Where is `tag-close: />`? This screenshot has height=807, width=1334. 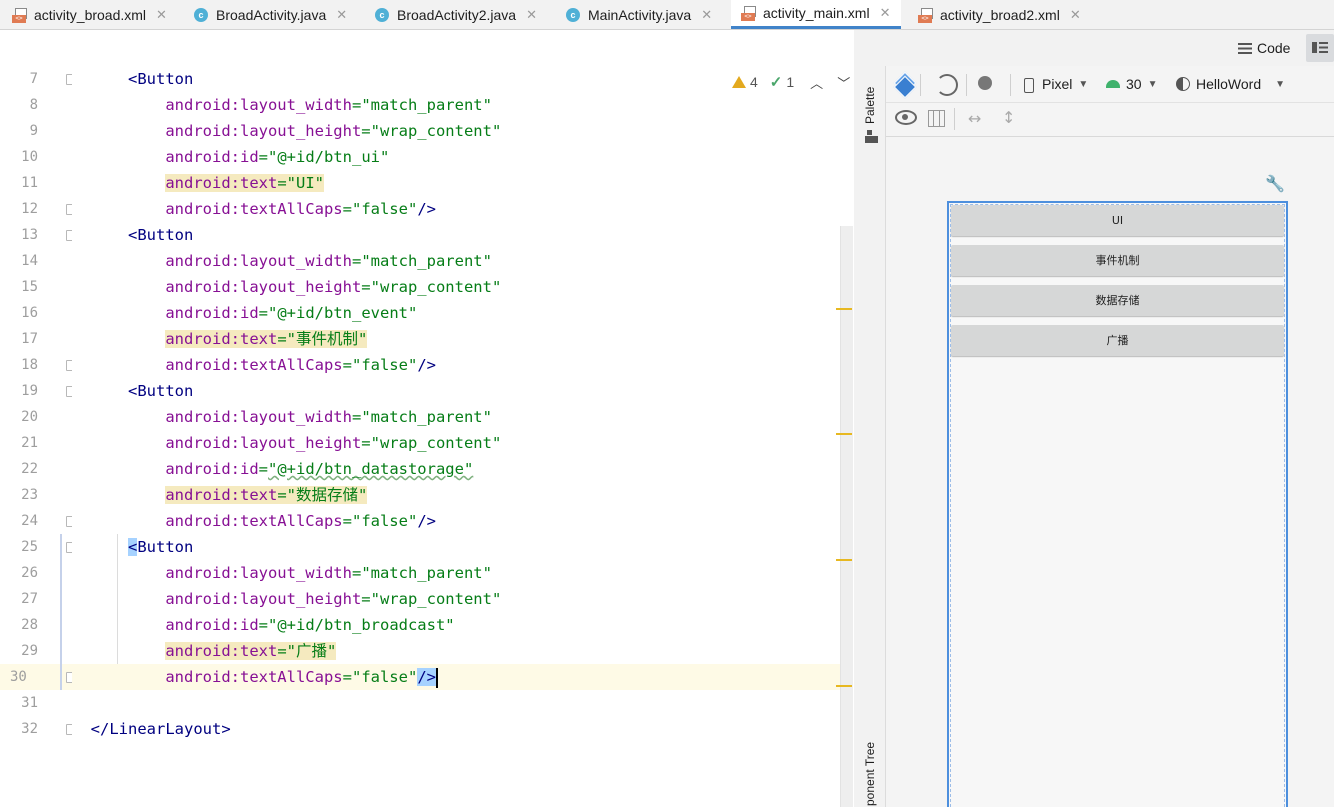
tag-close: /> is located at coordinates (426, 209).